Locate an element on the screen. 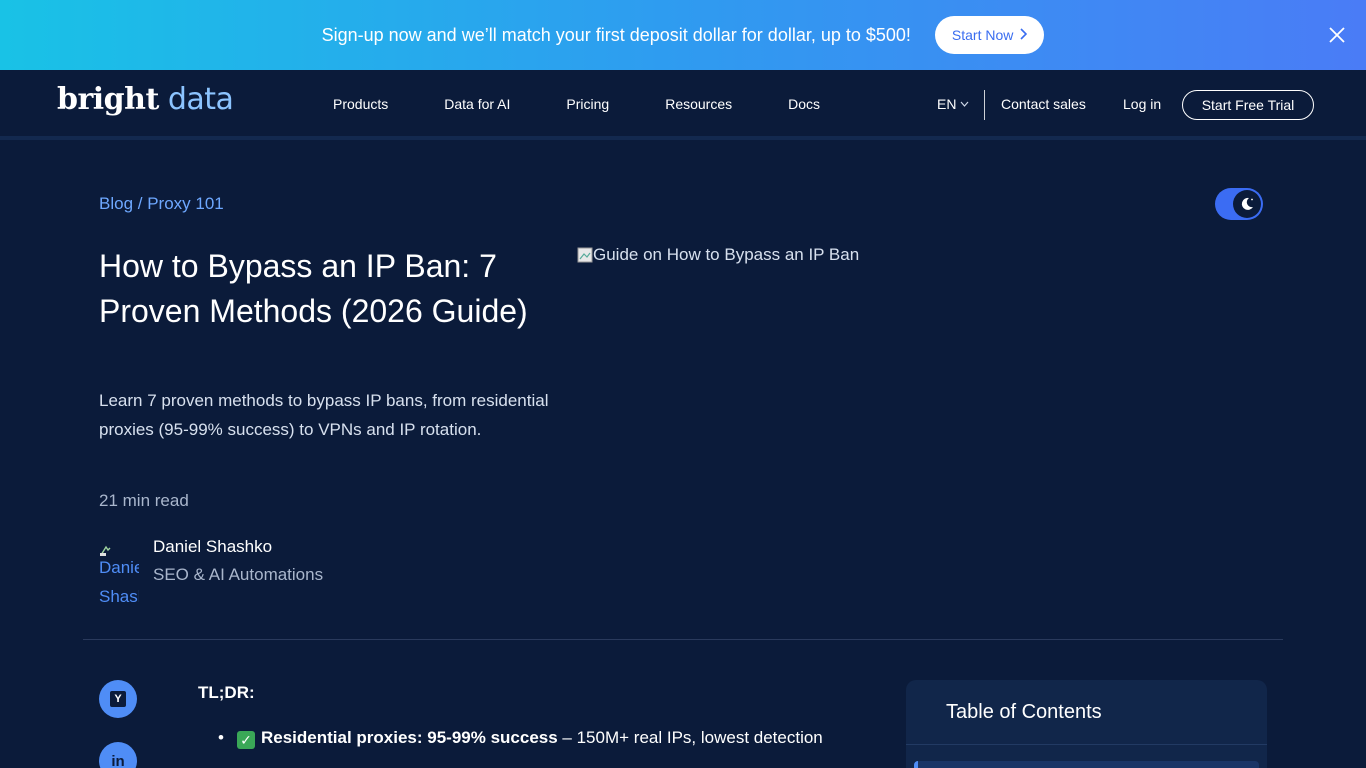  breadcrumb: Blog / Proxy 101 is located at coordinates (161, 204).